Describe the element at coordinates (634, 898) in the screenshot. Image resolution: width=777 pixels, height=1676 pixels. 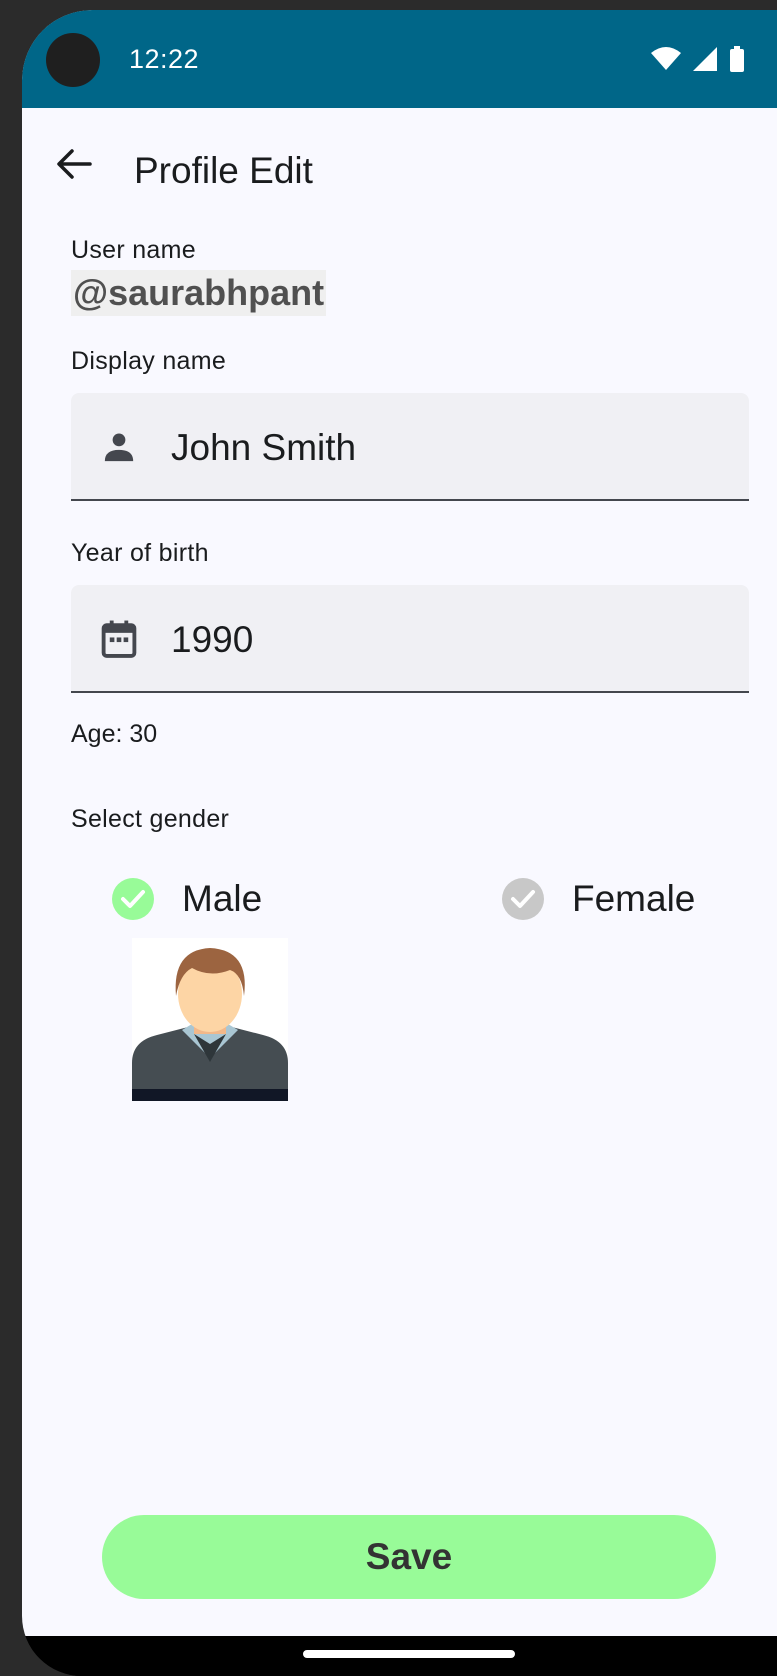
I see `gender-option-label: Female` at that location.